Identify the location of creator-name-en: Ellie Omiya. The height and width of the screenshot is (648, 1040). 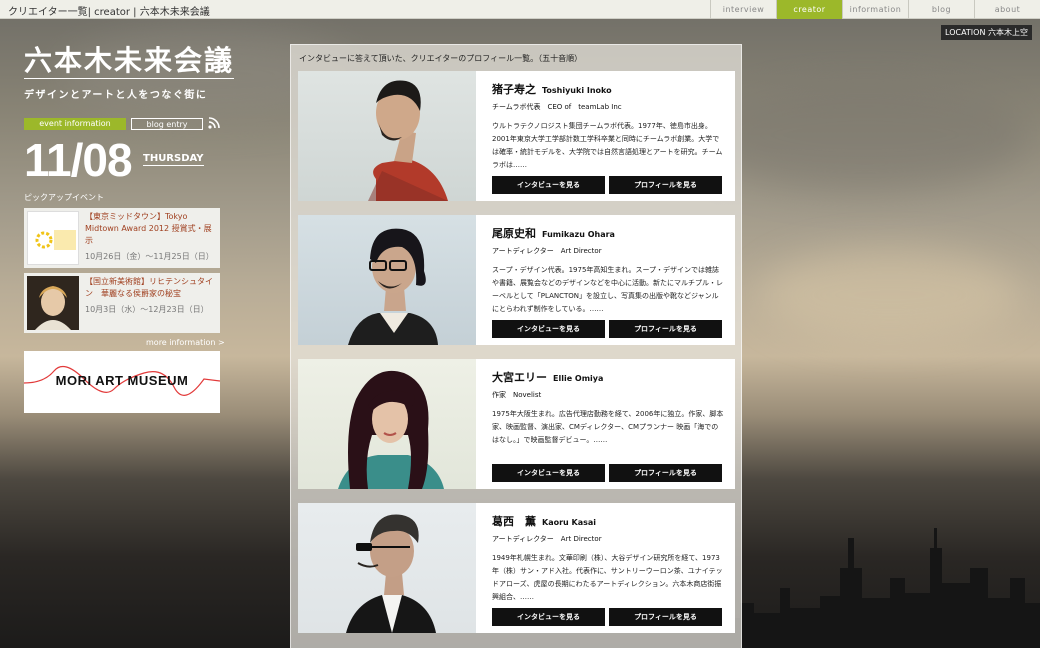
(578, 378).